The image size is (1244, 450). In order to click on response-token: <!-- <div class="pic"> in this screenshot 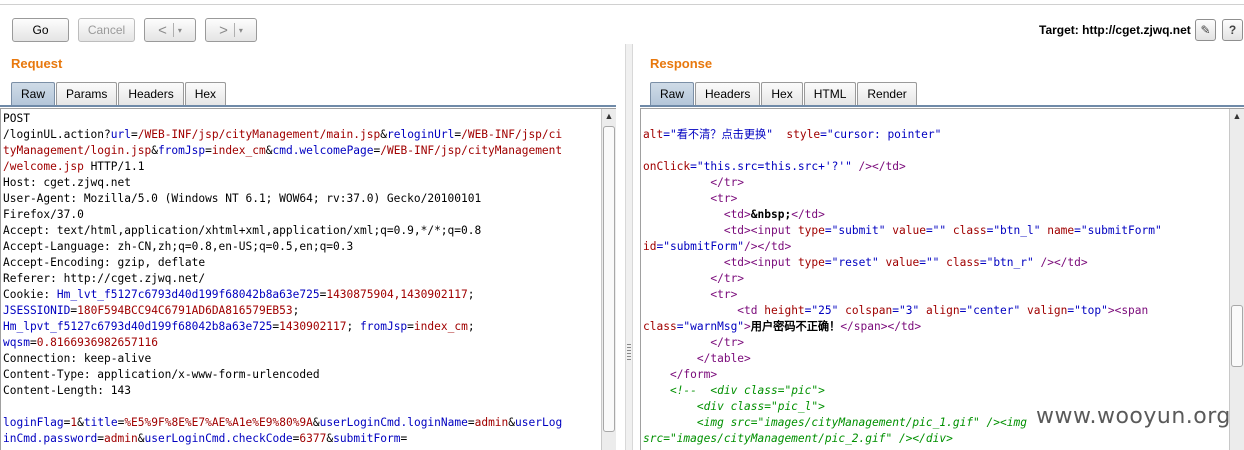, I will do `click(747, 390)`.